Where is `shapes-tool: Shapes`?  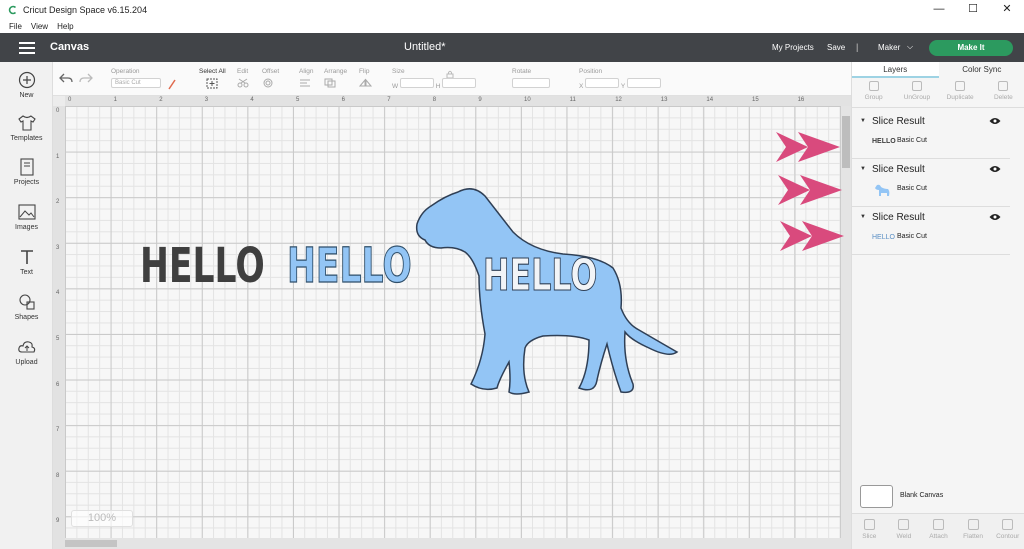
shapes-tool: Shapes is located at coordinates (26, 307).